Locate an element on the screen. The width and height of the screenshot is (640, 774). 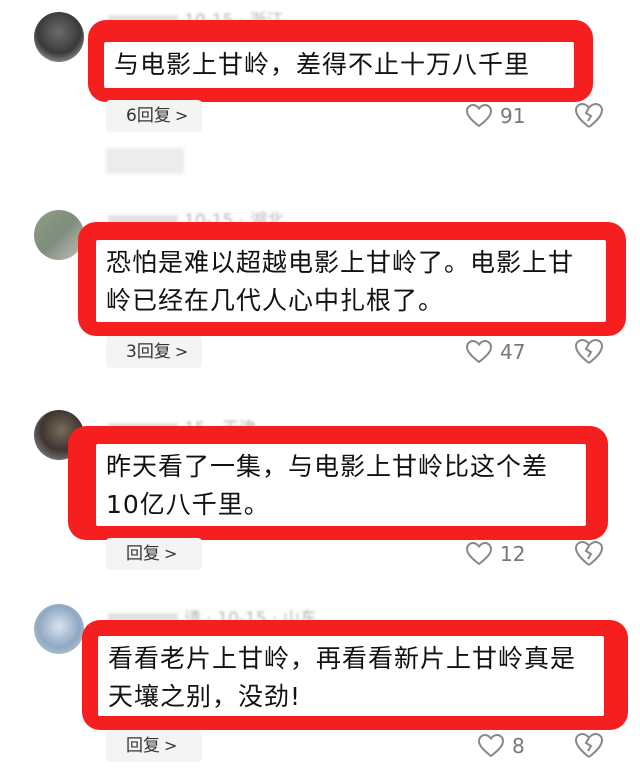
like-button: 8 is located at coordinates (501, 746).